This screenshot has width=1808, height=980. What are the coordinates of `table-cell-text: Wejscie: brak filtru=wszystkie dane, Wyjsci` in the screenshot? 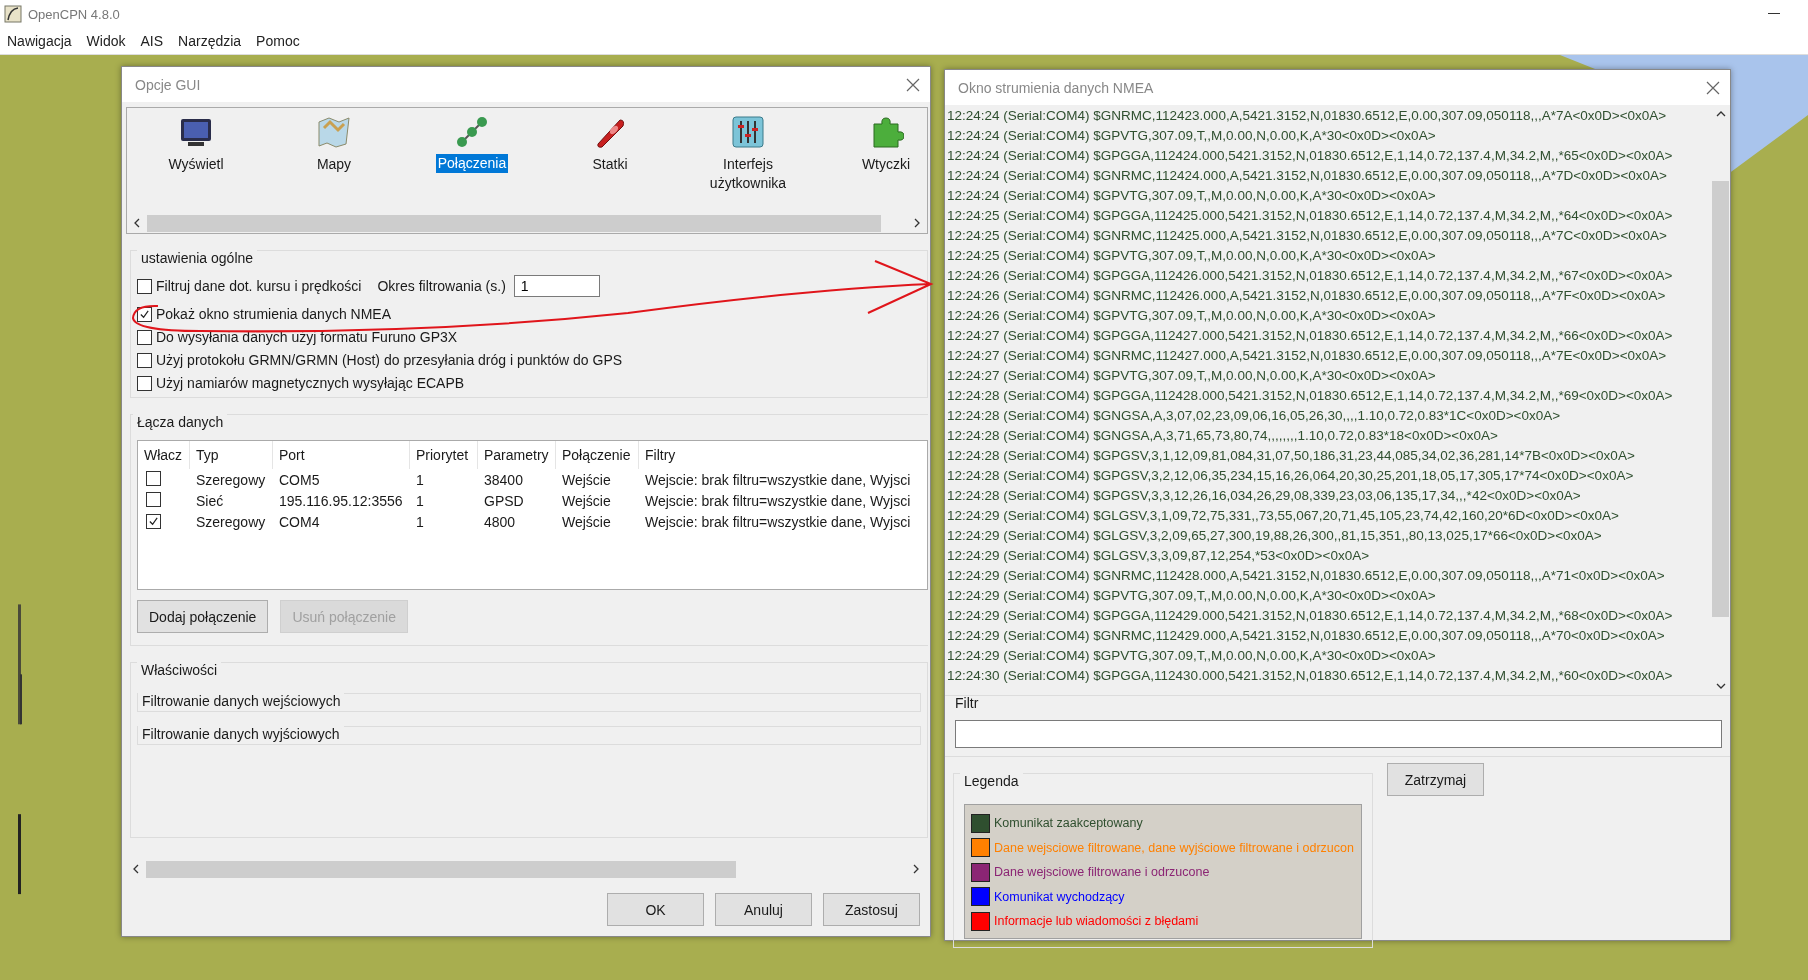 It's located at (778, 521).